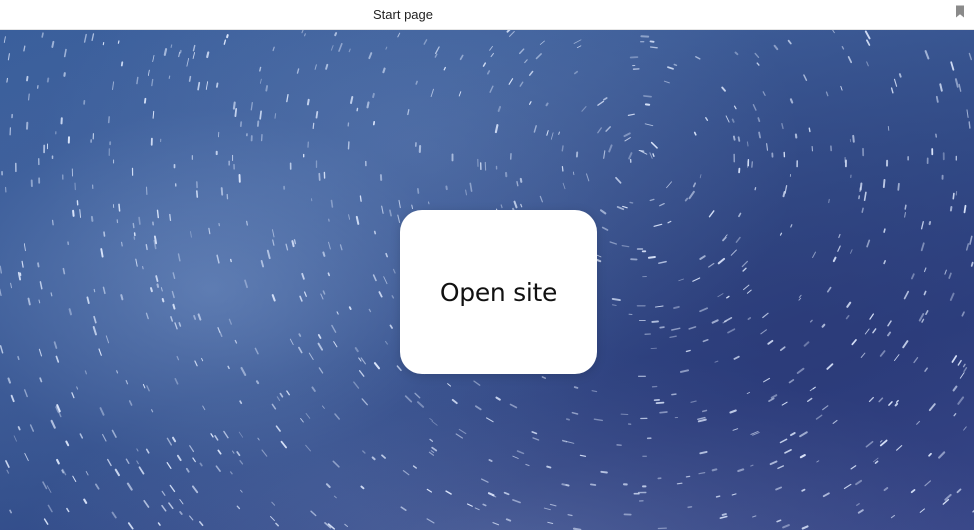 This screenshot has height=530, width=974. Describe the element at coordinates (960, 14) in the screenshot. I see `bookmark-button` at that location.